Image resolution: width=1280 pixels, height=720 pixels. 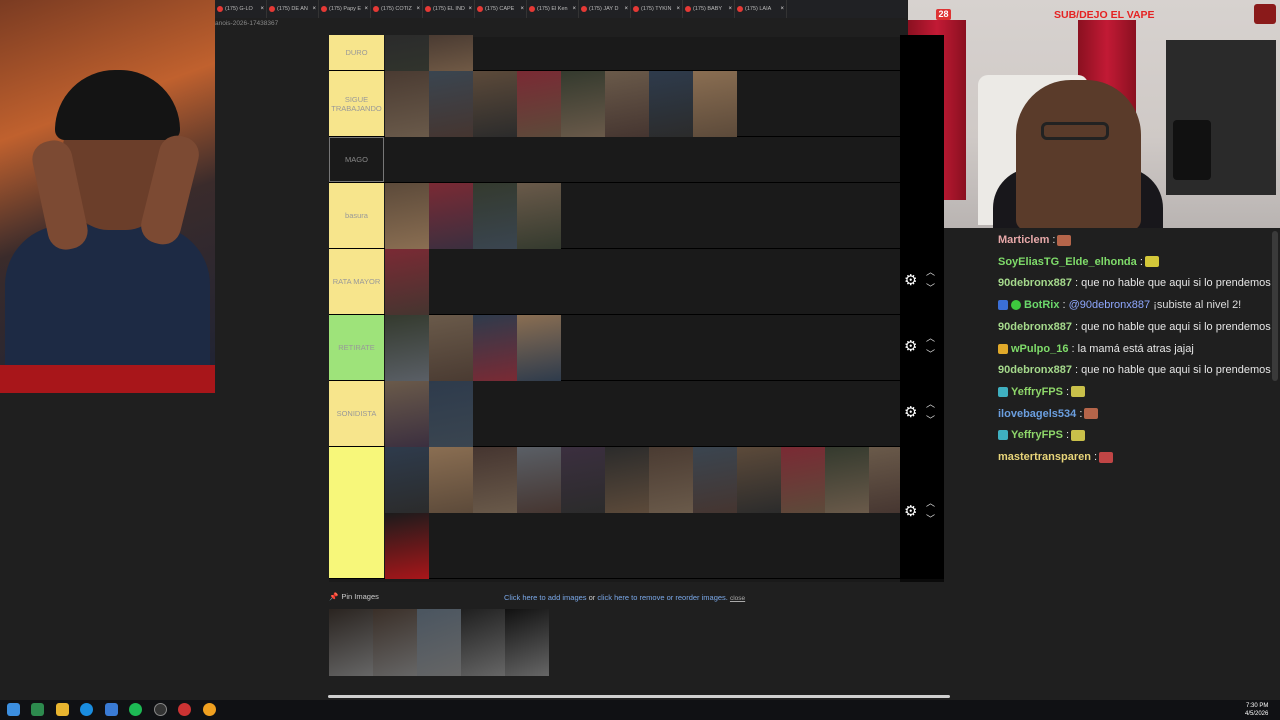 What do you see at coordinates (501, 9) in the screenshot?
I see `browser-tab: (175) CAPE ×` at bounding box center [501, 9].